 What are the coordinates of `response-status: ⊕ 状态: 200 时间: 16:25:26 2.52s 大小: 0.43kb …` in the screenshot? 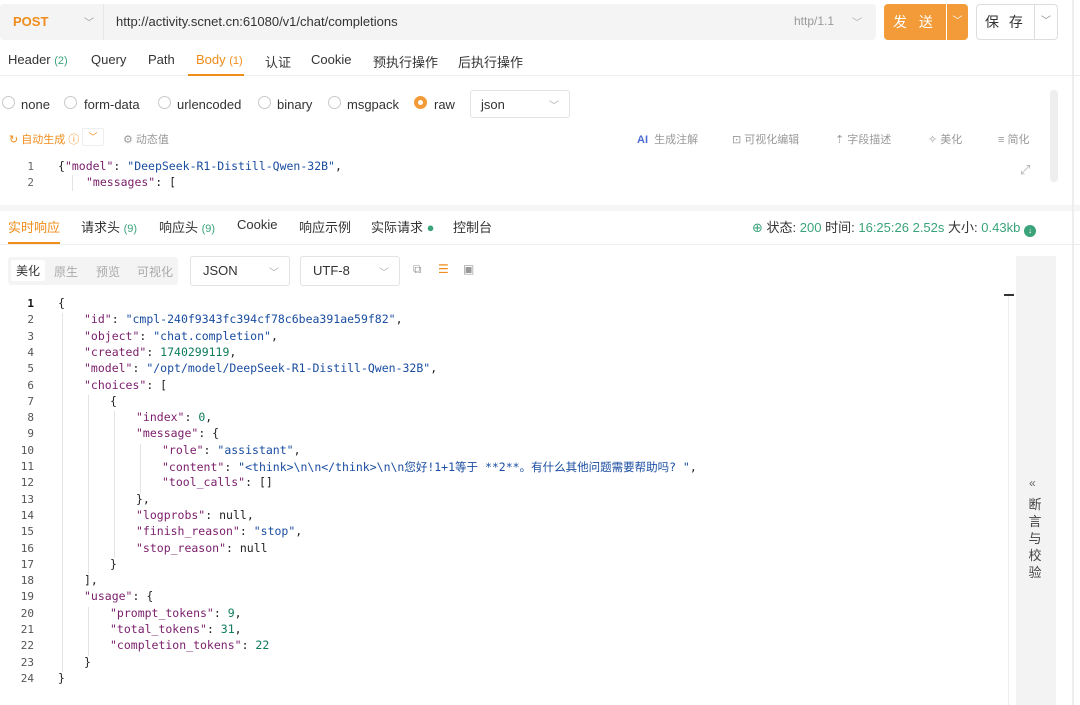 It's located at (894, 227).